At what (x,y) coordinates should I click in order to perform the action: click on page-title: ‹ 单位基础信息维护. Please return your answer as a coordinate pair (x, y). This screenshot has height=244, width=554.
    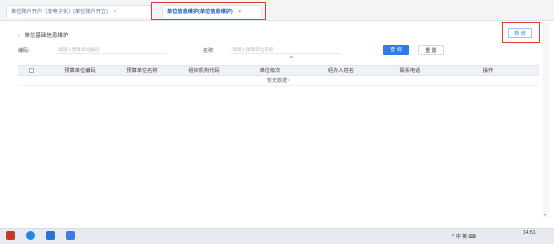
    Looking at the image, I should click on (43, 35).